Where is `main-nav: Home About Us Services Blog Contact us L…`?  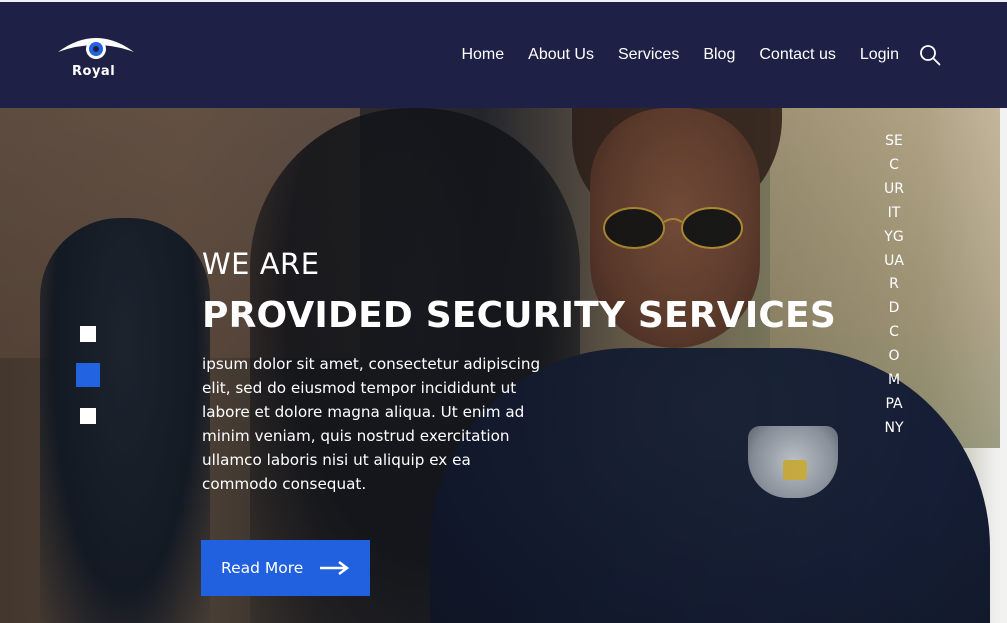
main-nav: Home About Us Services Blog Contact us L… is located at coordinates (689, 55).